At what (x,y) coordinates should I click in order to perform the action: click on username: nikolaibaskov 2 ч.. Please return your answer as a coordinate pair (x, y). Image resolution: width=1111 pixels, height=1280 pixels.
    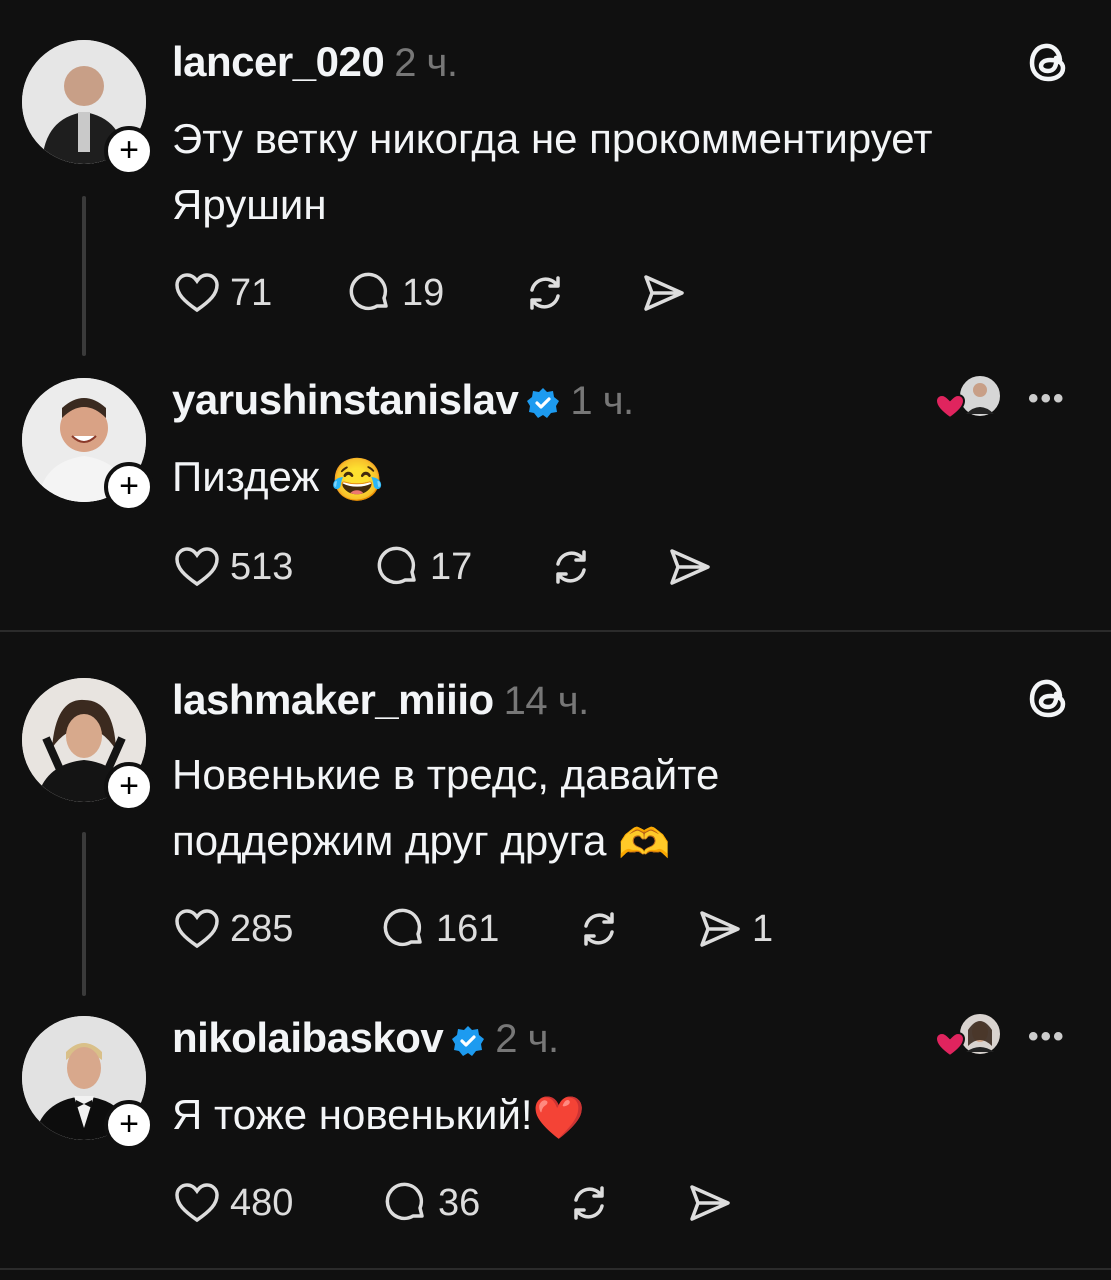
    Looking at the image, I should click on (365, 1038).